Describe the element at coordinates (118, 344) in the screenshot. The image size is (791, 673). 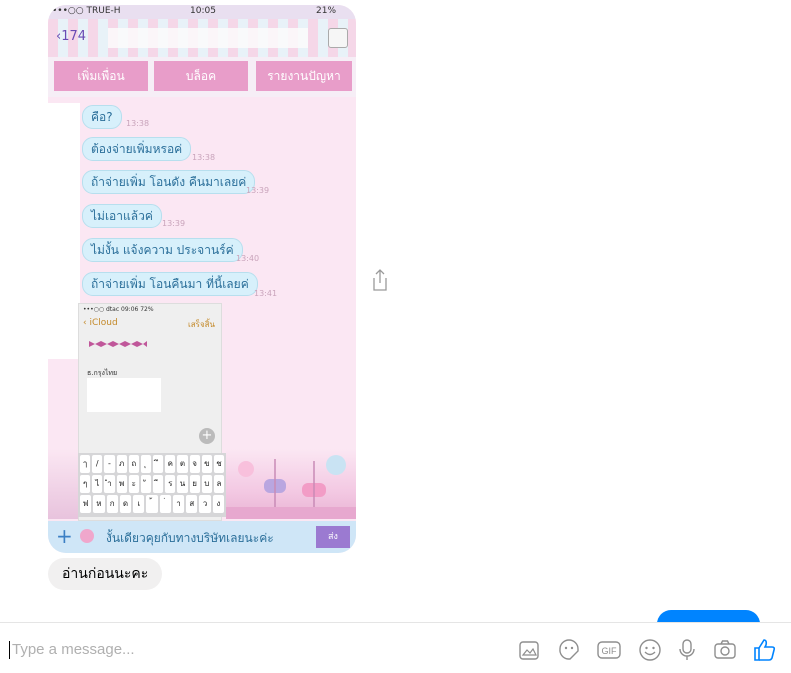
I see `bow-stickers-icon` at that location.